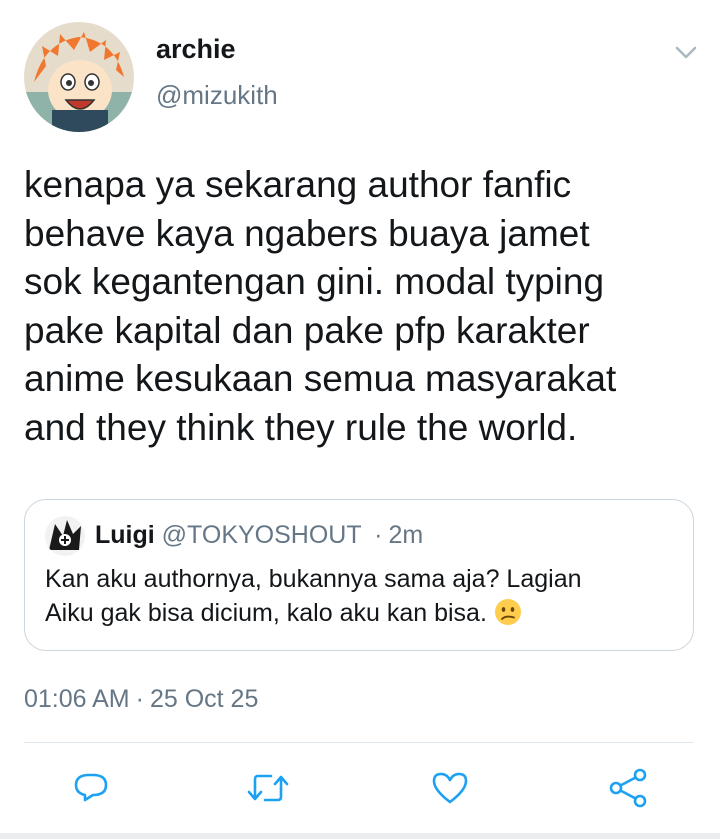  Describe the element at coordinates (77, 699) in the screenshot. I see `tweet-time: 01:06 AM` at that location.